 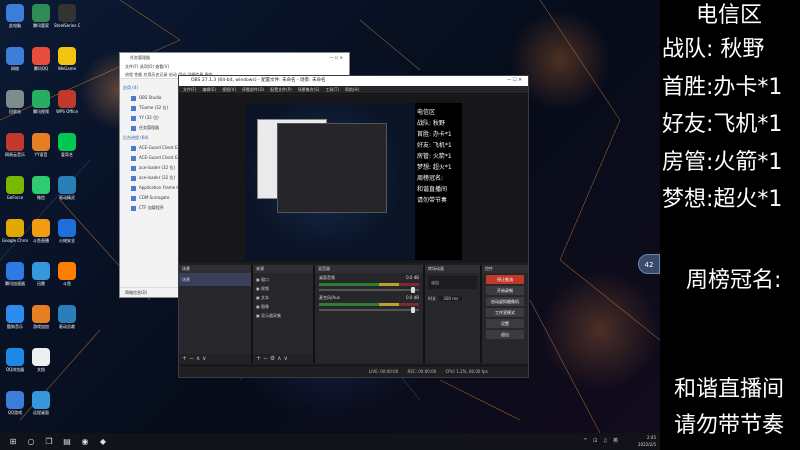 What do you see at coordinates (15, 25) in the screenshot?
I see `shortcut-label: 此电脑` at bounding box center [15, 25].